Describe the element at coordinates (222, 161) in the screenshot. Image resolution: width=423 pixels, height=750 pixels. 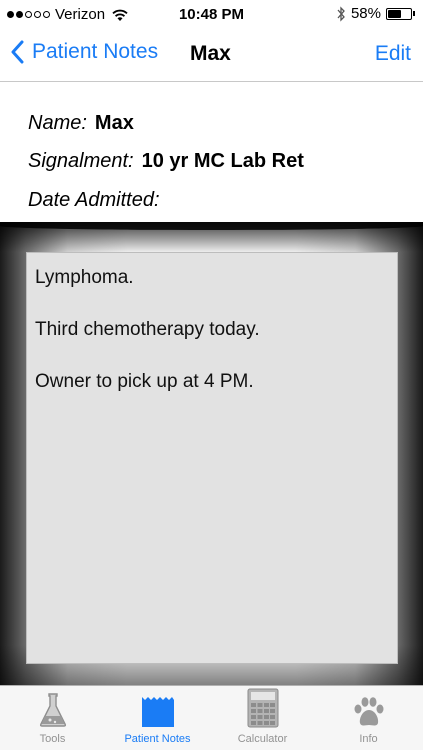
I see `signalment-value: 10 yr MC Lab Ret` at that location.